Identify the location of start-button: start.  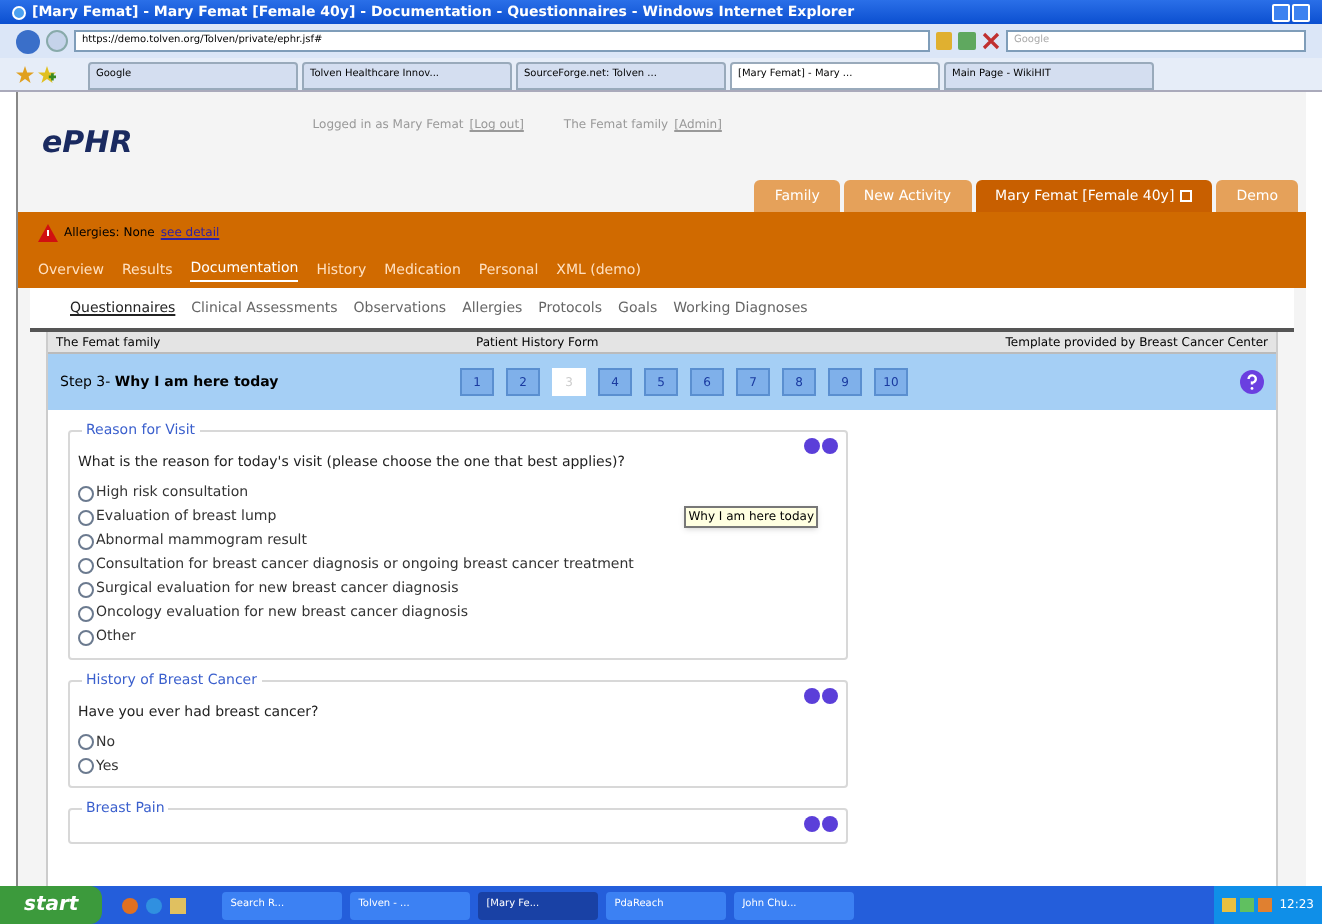
(51, 905).